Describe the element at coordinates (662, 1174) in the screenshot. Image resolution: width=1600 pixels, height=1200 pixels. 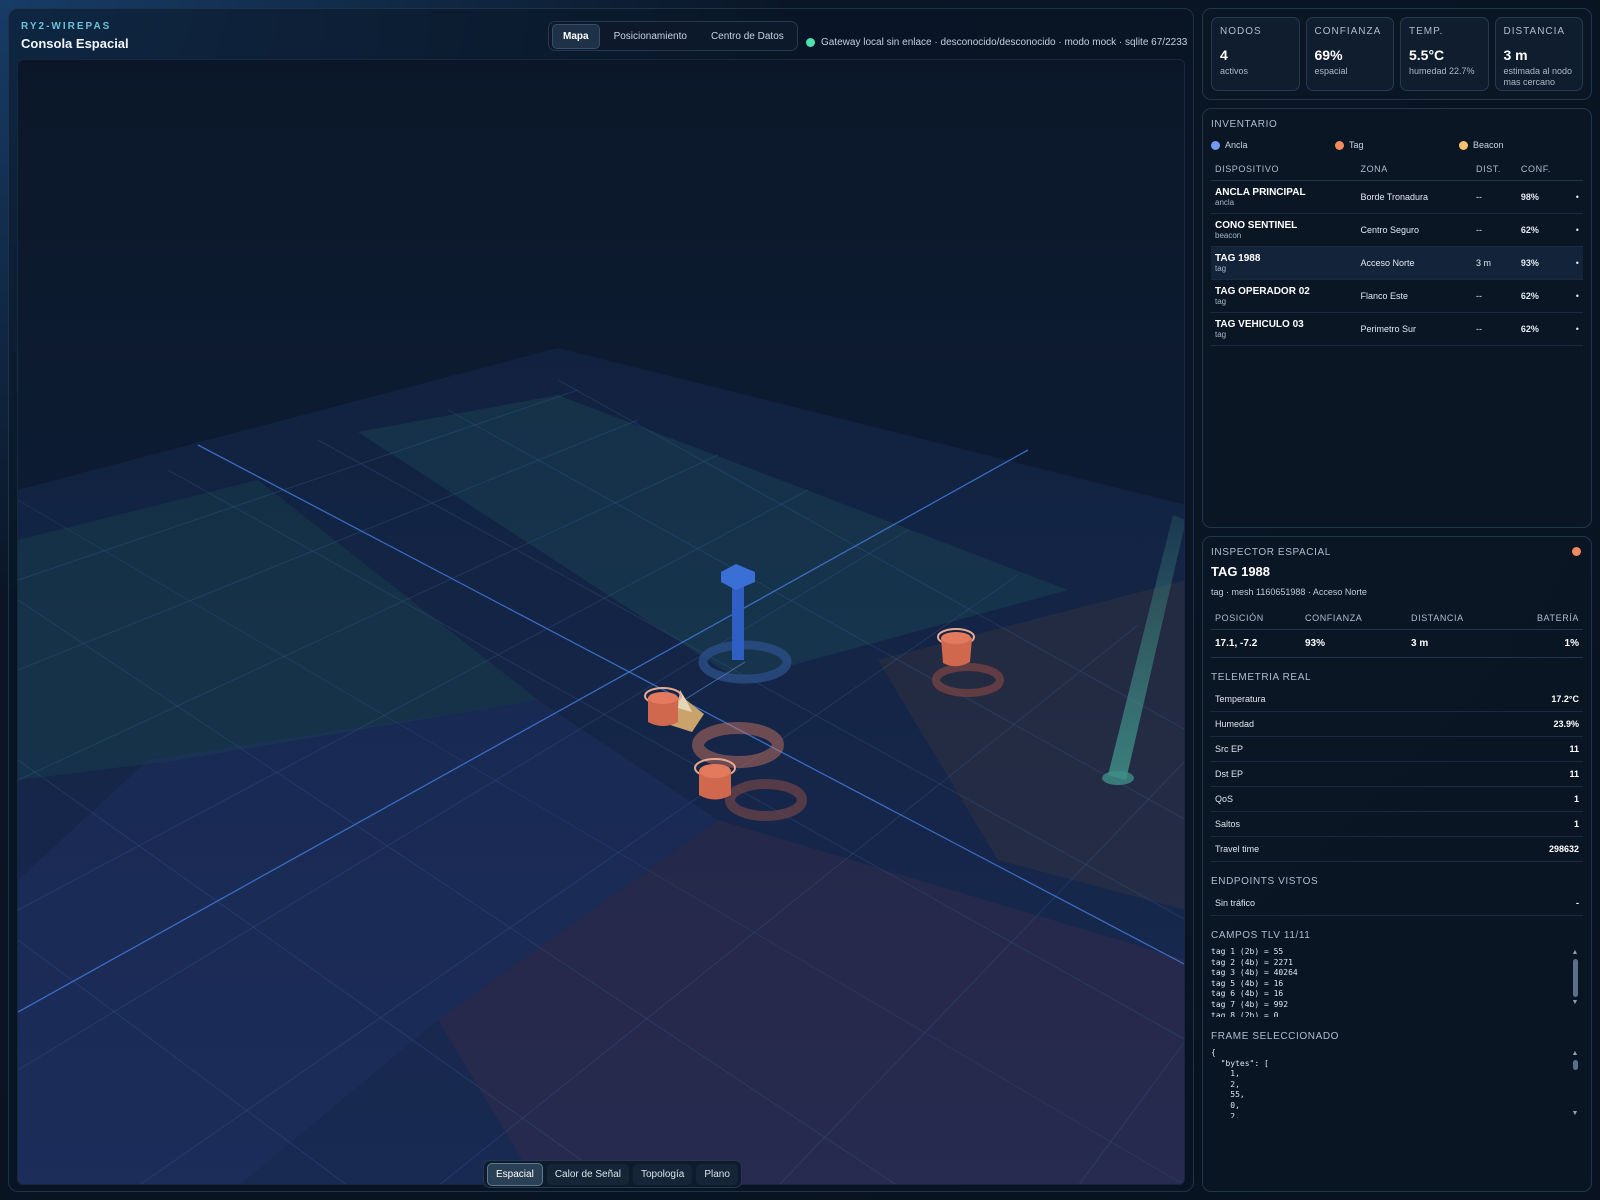
I see `mode-tab-topologia: Topología` at that location.